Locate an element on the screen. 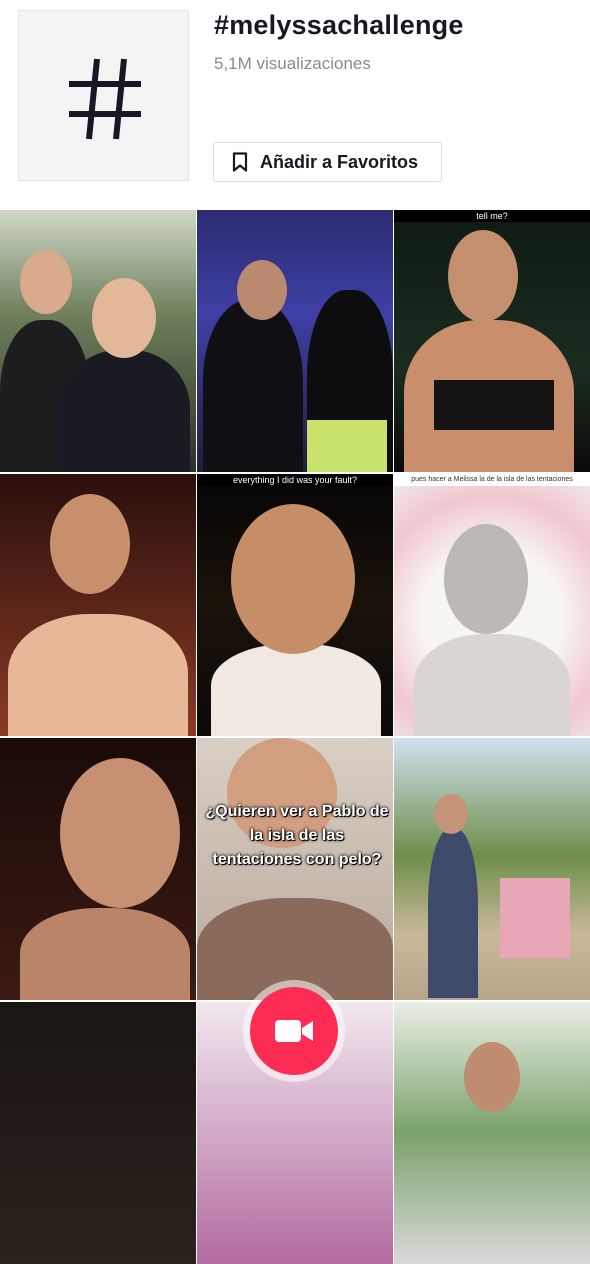 The width and height of the screenshot is (590, 1264). hashtag-title: #melyssachallenge is located at coordinates (339, 25).